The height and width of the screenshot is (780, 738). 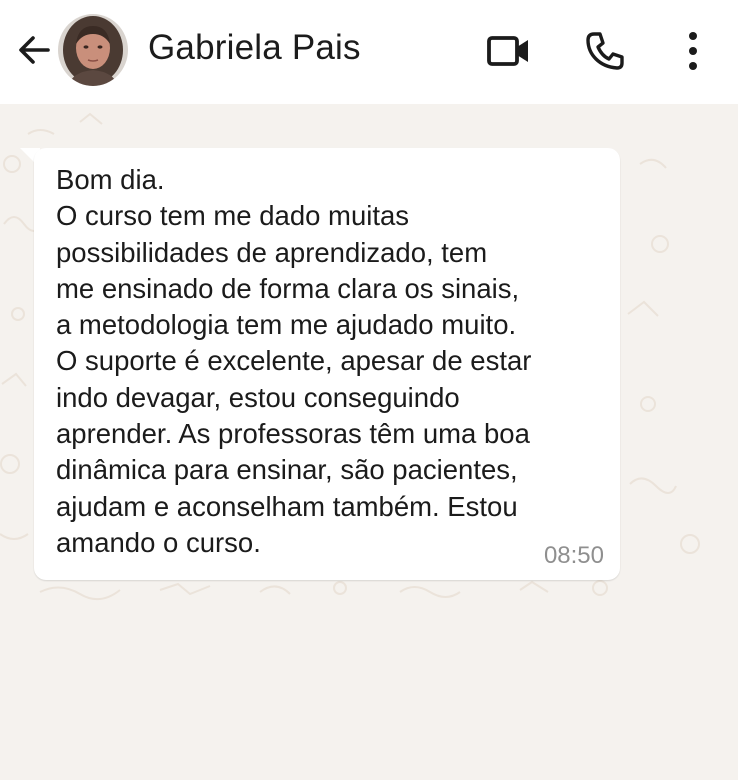 I want to click on video-camera-icon, so click(x=509, y=51).